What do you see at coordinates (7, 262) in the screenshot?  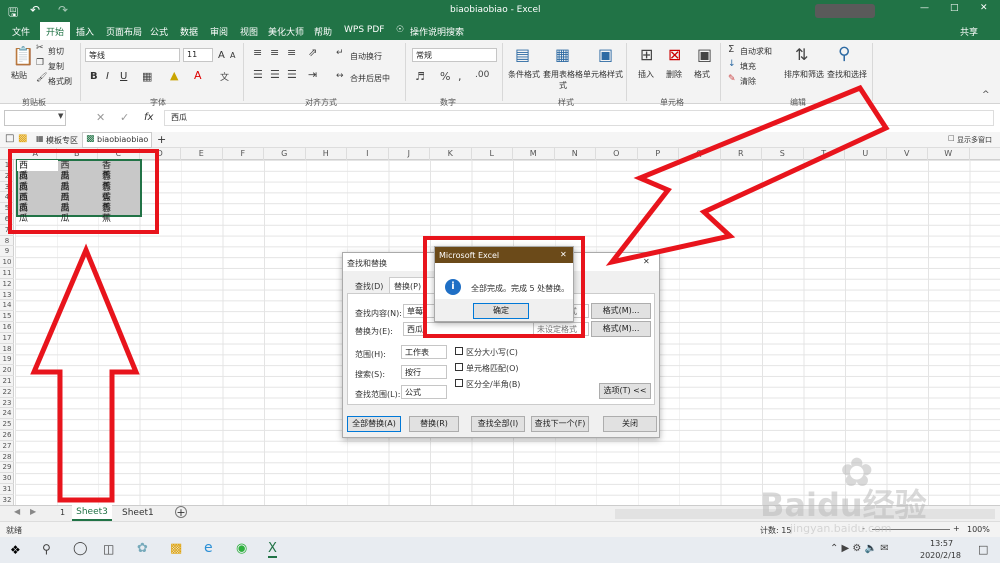 I see `row-header-10: 10` at bounding box center [7, 262].